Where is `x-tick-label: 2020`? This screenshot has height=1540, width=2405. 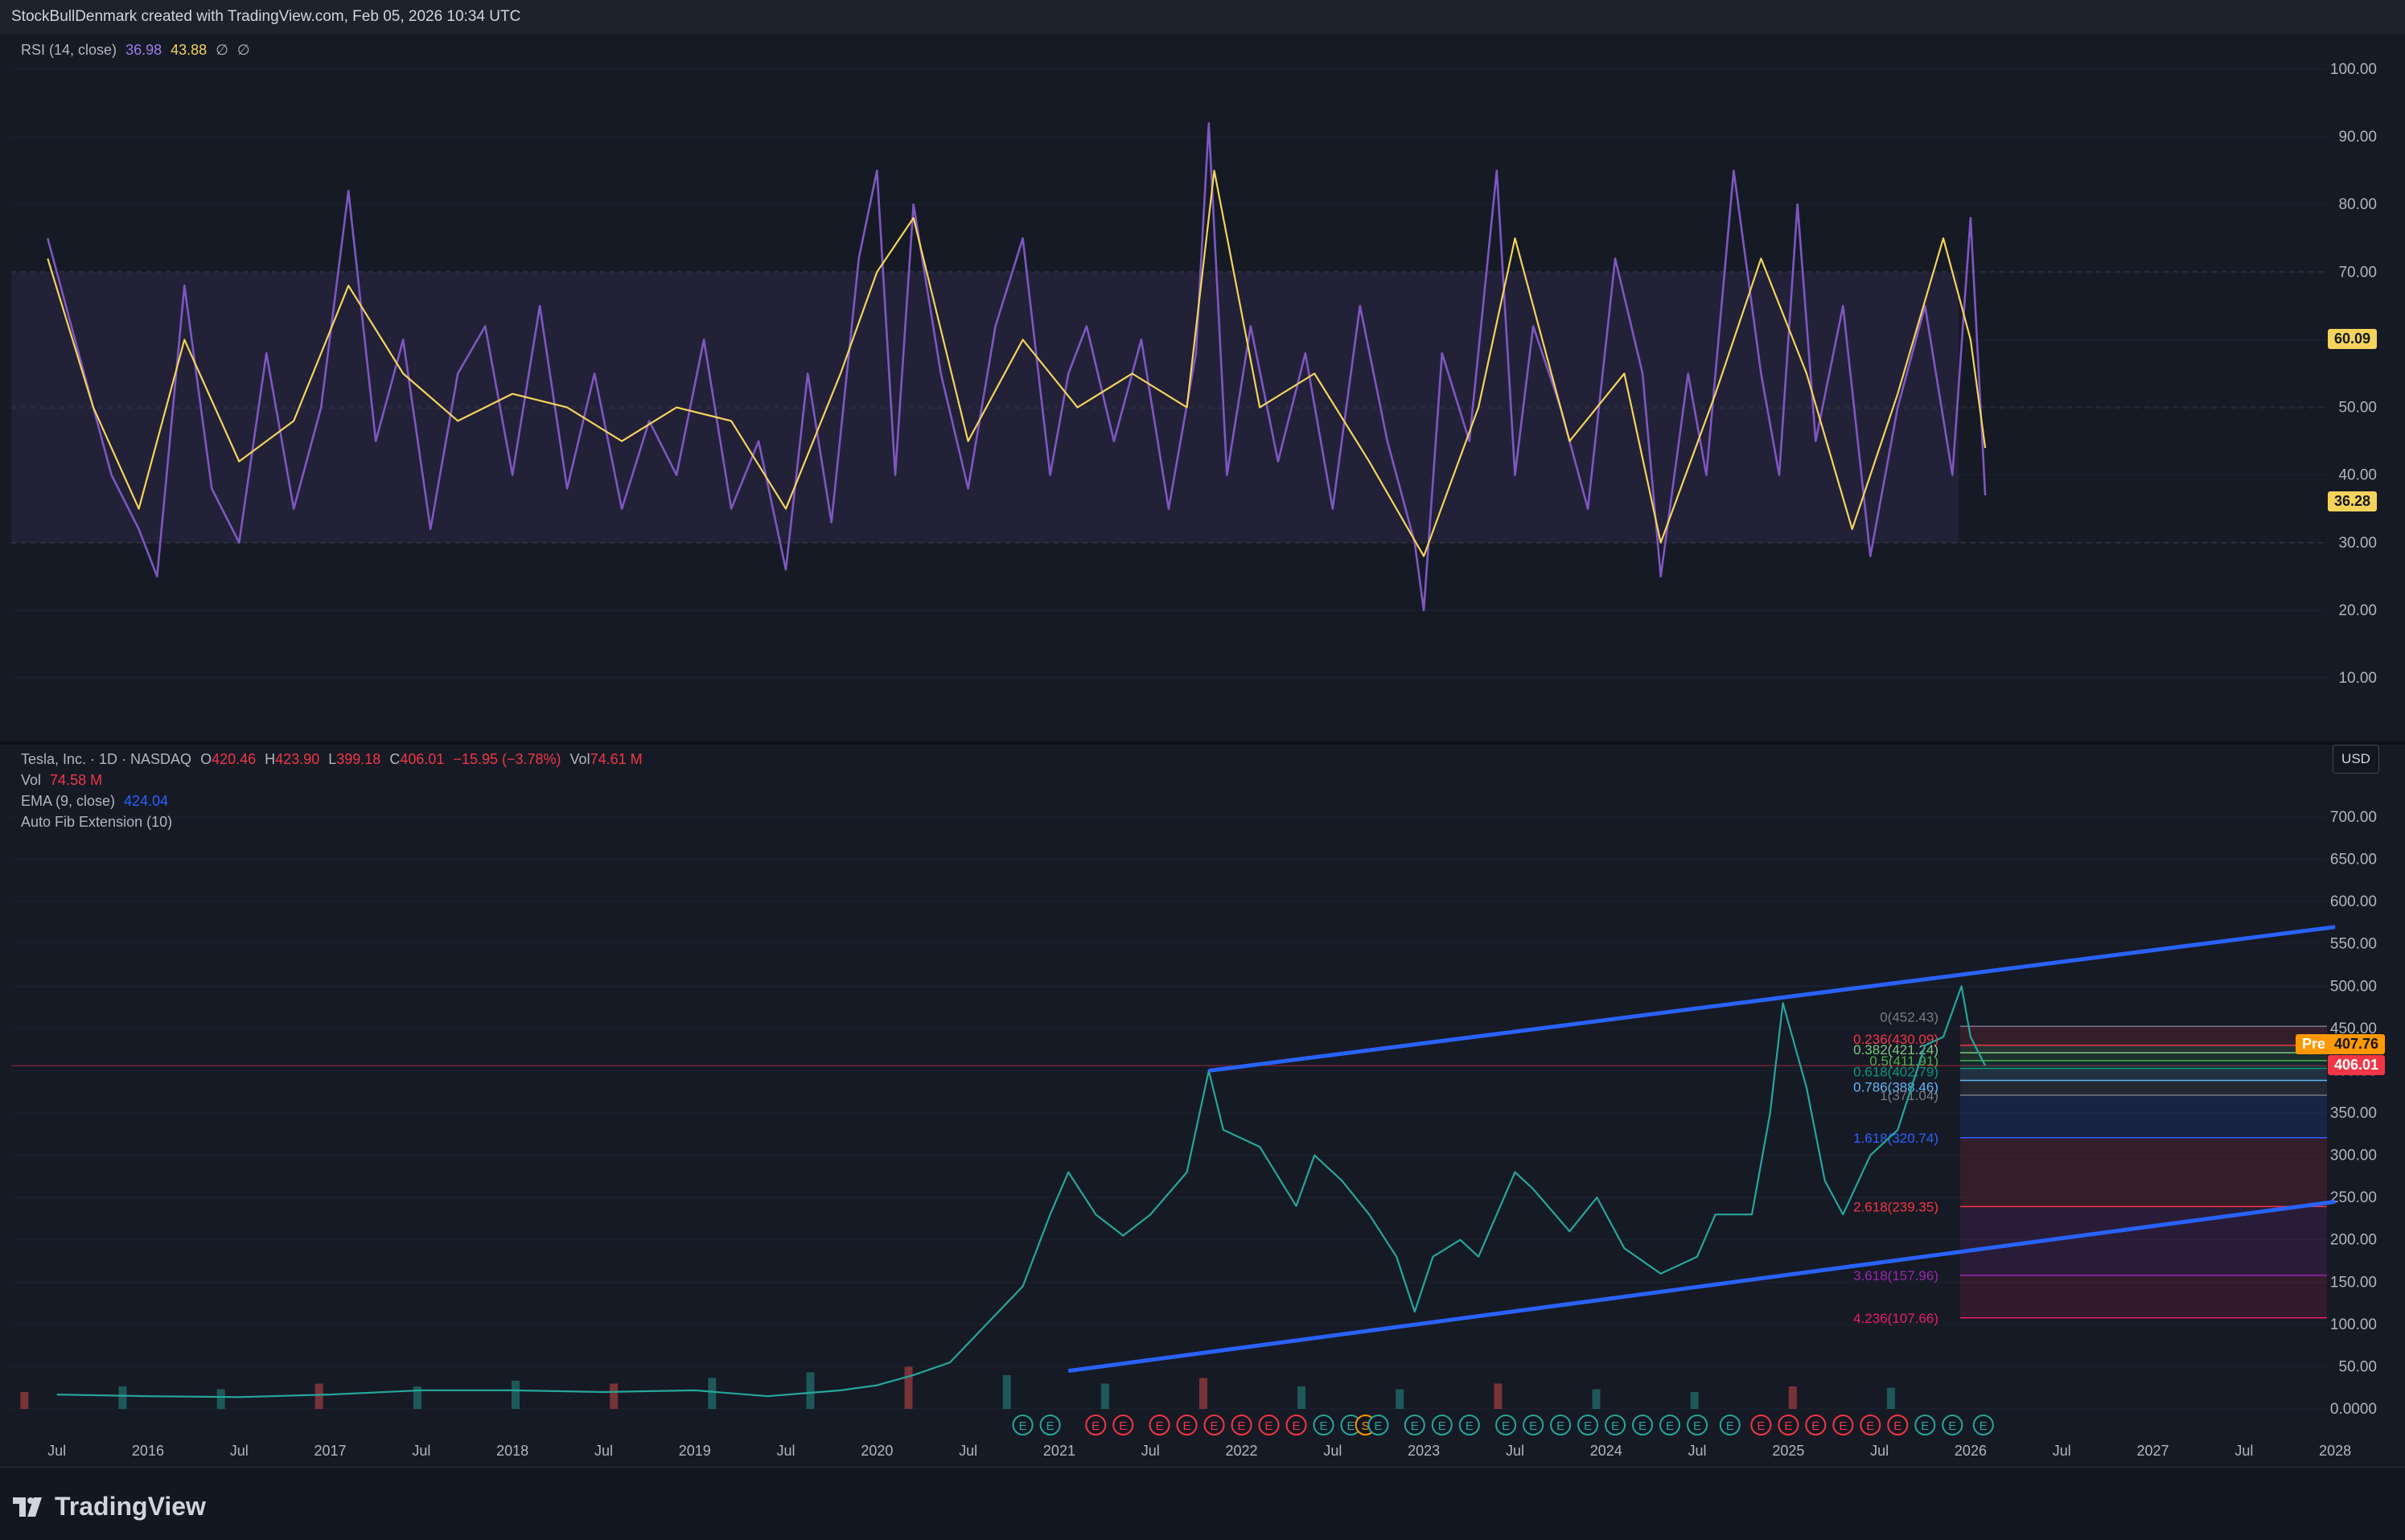
x-tick-label: 2020 is located at coordinates (877, 1451).